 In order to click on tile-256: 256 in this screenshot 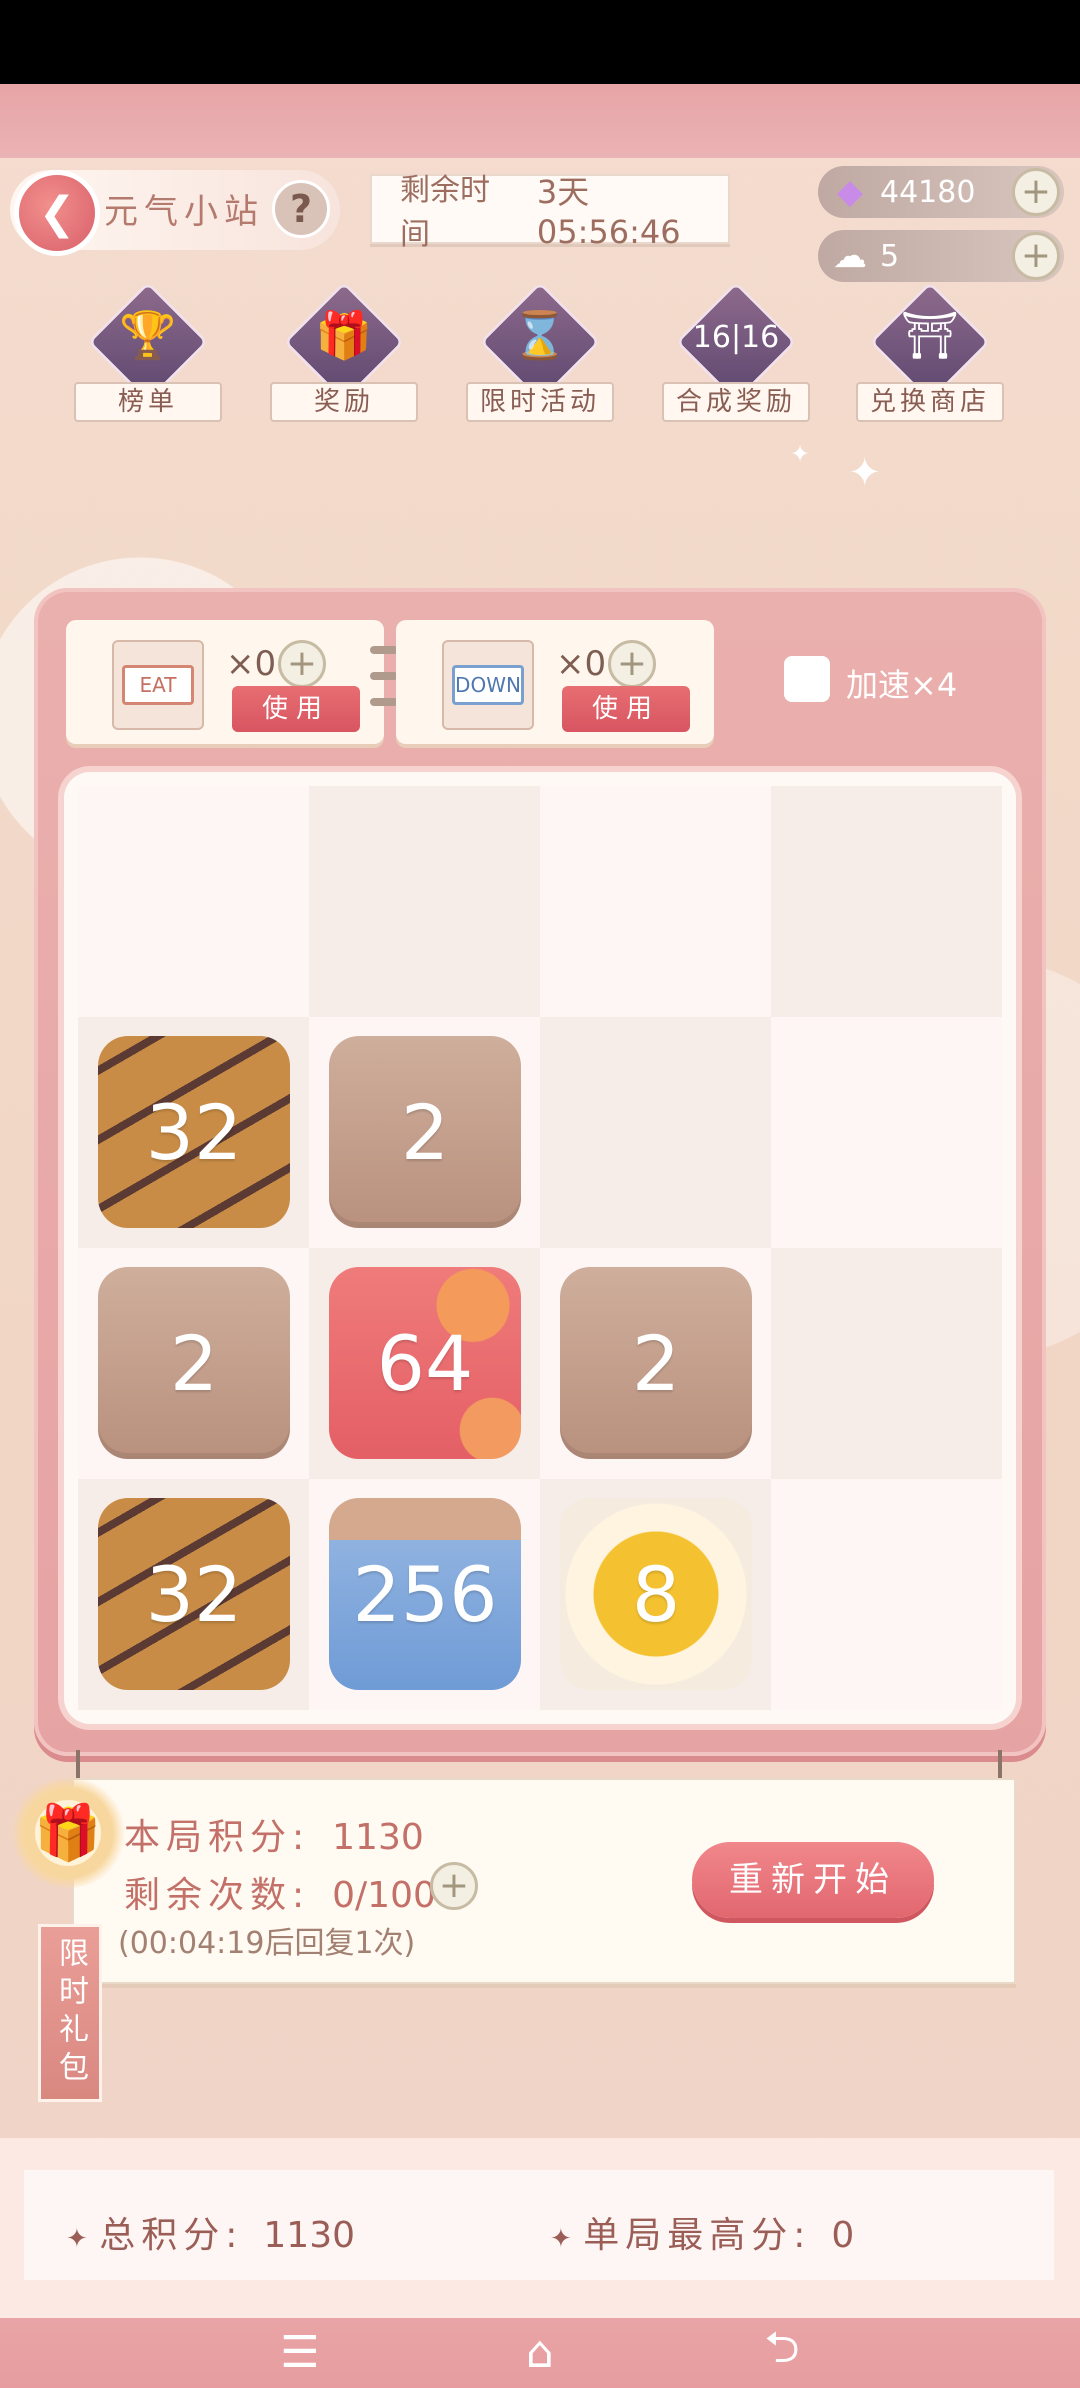, I will do `click(425, 1594)`.